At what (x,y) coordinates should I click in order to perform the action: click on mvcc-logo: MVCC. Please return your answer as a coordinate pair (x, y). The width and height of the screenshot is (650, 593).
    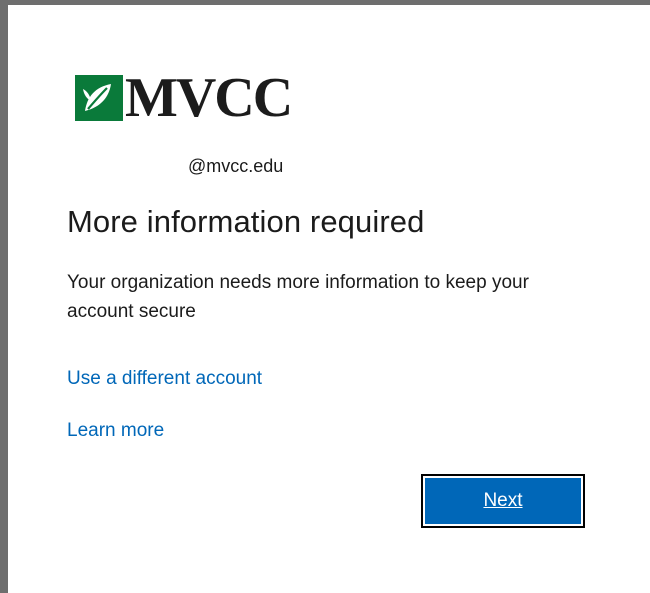
    Looking at the image, I should click on (184, 98).